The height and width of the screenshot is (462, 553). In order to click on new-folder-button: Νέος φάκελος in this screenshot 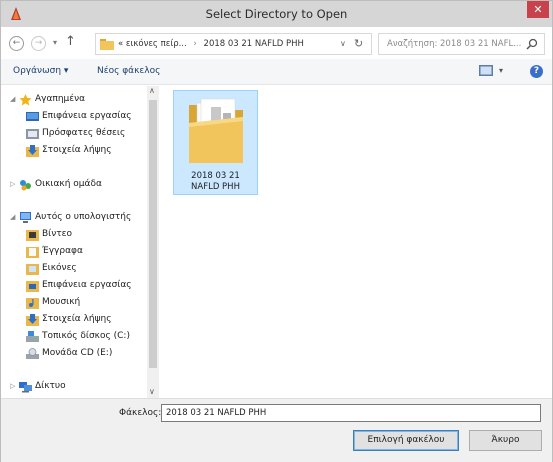, I will do `click(128, 71)`.